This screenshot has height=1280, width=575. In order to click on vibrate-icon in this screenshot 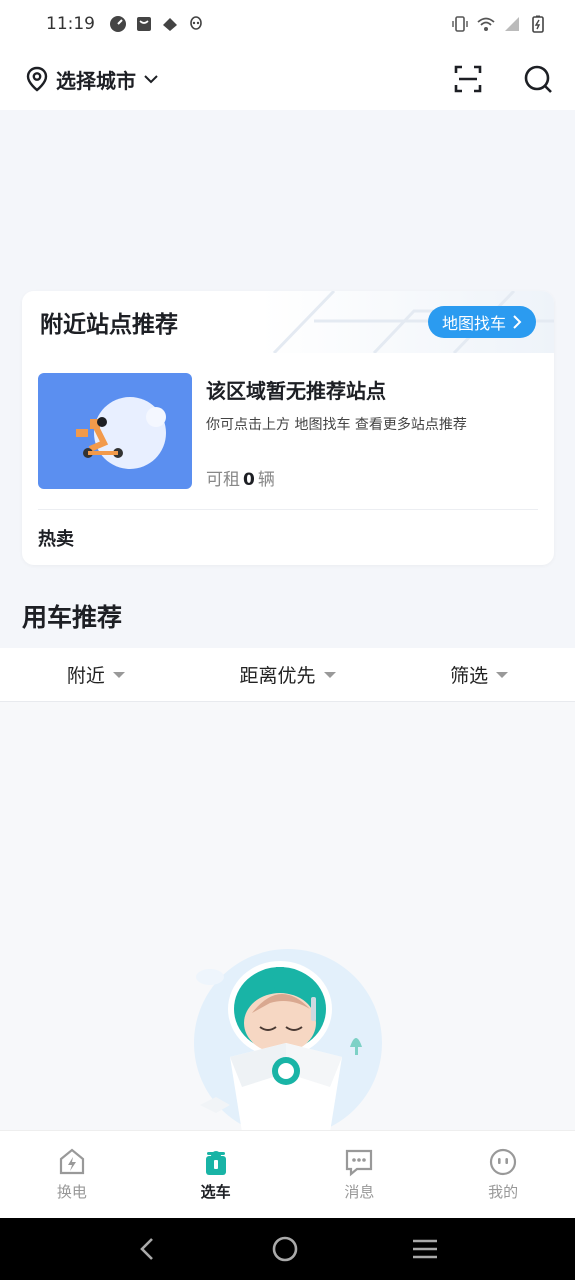, I will do `click(460, 24)`.